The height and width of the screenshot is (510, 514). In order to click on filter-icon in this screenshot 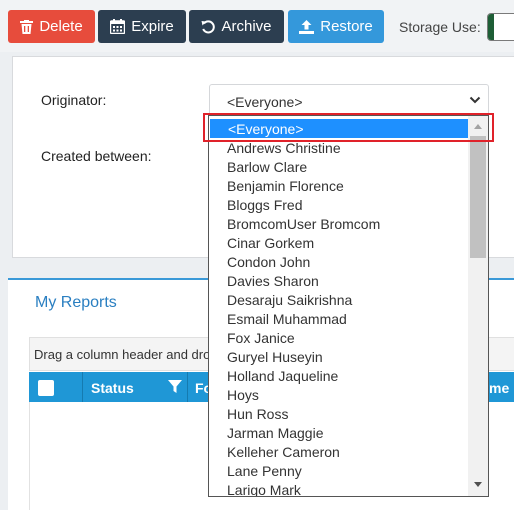, I will do `click(175, 387)`.